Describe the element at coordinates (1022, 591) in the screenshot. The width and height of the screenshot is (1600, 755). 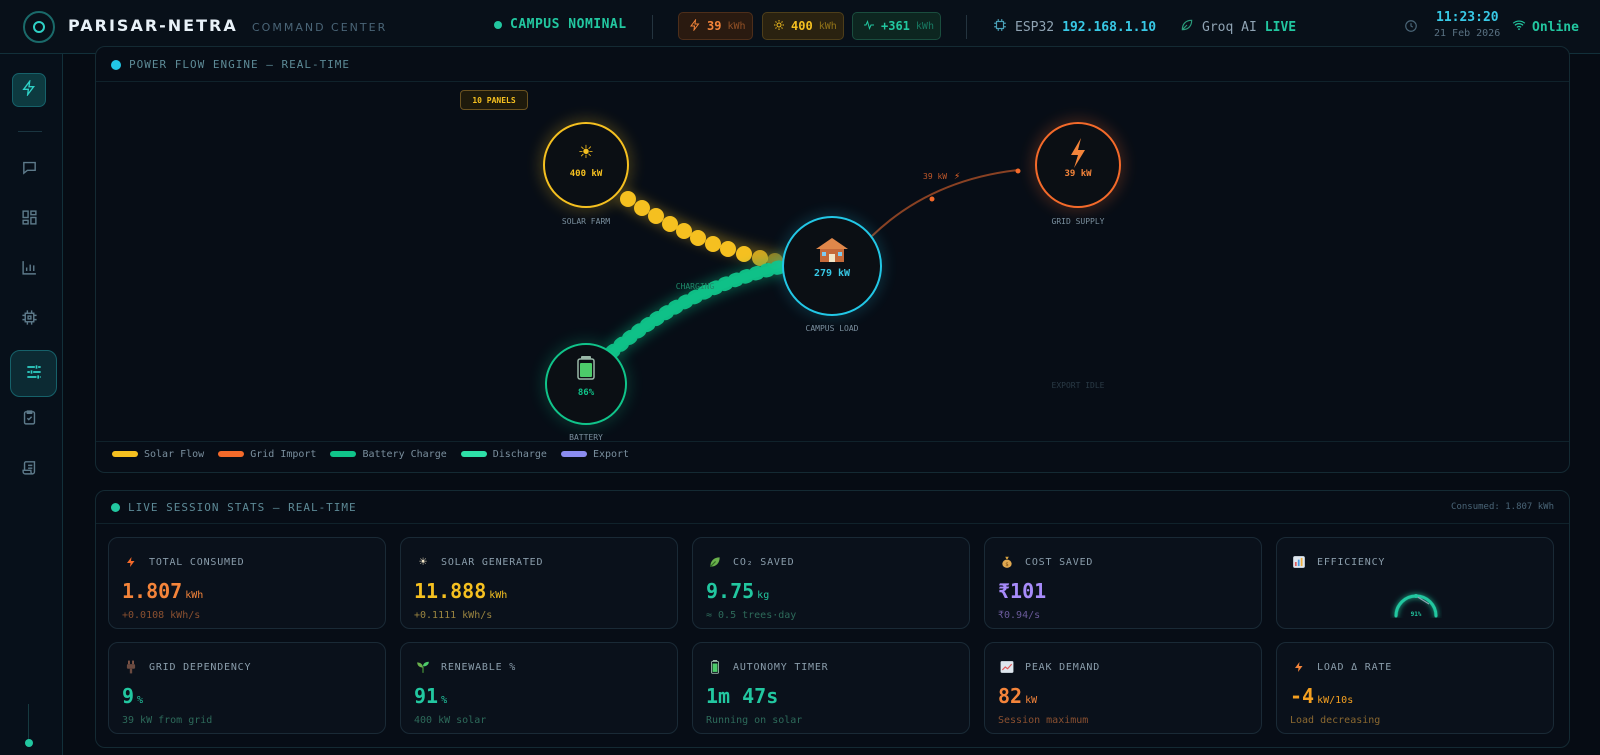
I see `stat-value: ₹101` at that location.